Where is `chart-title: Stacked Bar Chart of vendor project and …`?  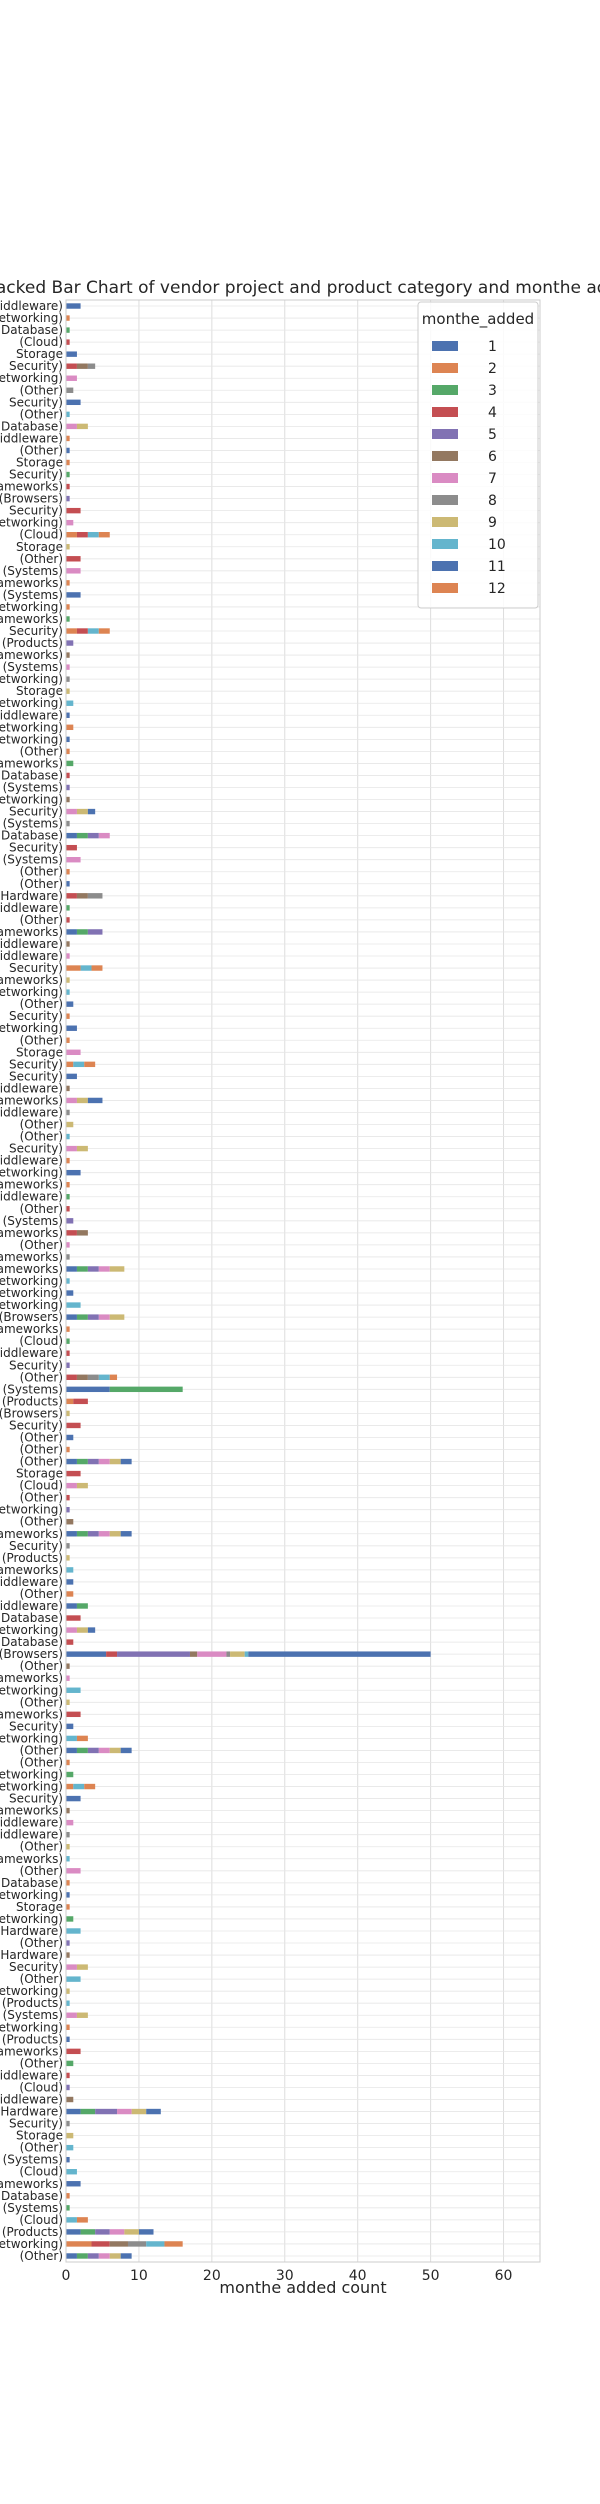
chart-title: Stacked Bar Chart of vendor project and … is located at coordinates (300, 288).